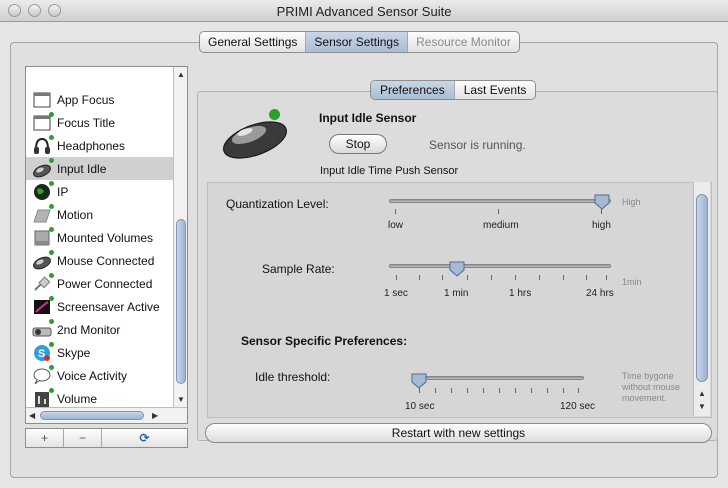 This screenshot has width=728, height=488. Describe the element at coordinates (648, 376) in the screenshot. I see `idle-threshold-hint-line1: Time bygone` at that location.